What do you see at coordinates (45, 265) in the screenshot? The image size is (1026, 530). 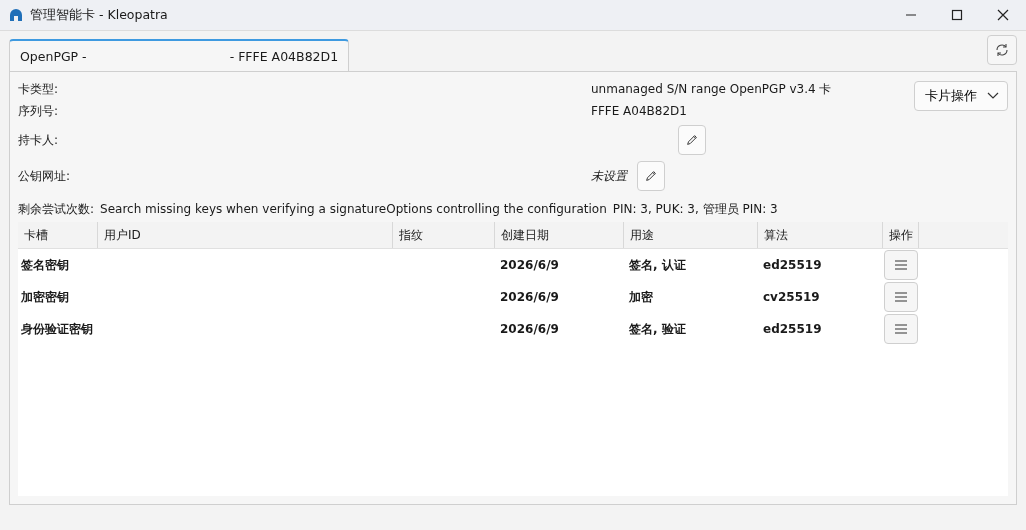 I see `table-cell-text: 签名密钥` at bounding box center [45, 265].